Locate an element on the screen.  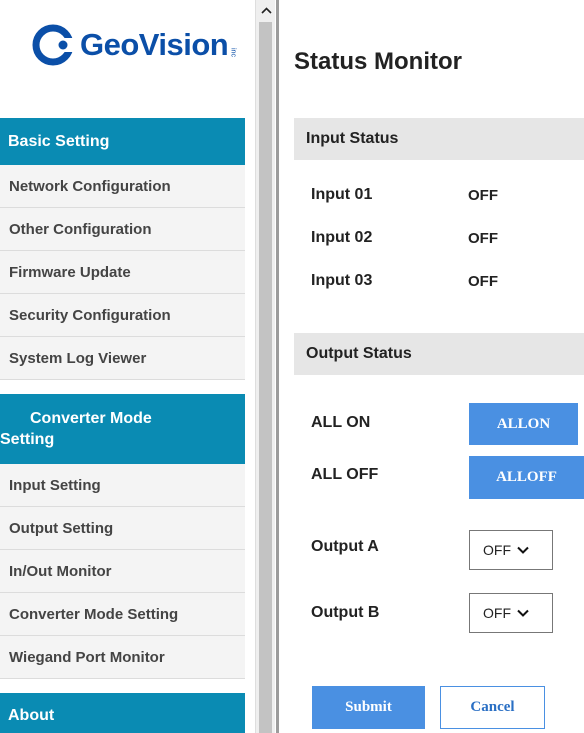
sidebar-item-firmware-update: Firmware Update is located at coordinates (122, 272).